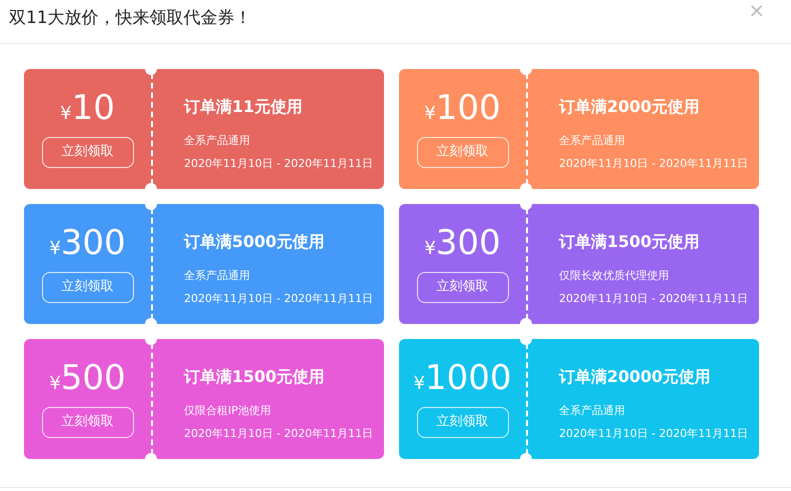 The height and width of the screenshot is (491, 791). I want to click on coupon-amount: ¥100, so click(462, 107).